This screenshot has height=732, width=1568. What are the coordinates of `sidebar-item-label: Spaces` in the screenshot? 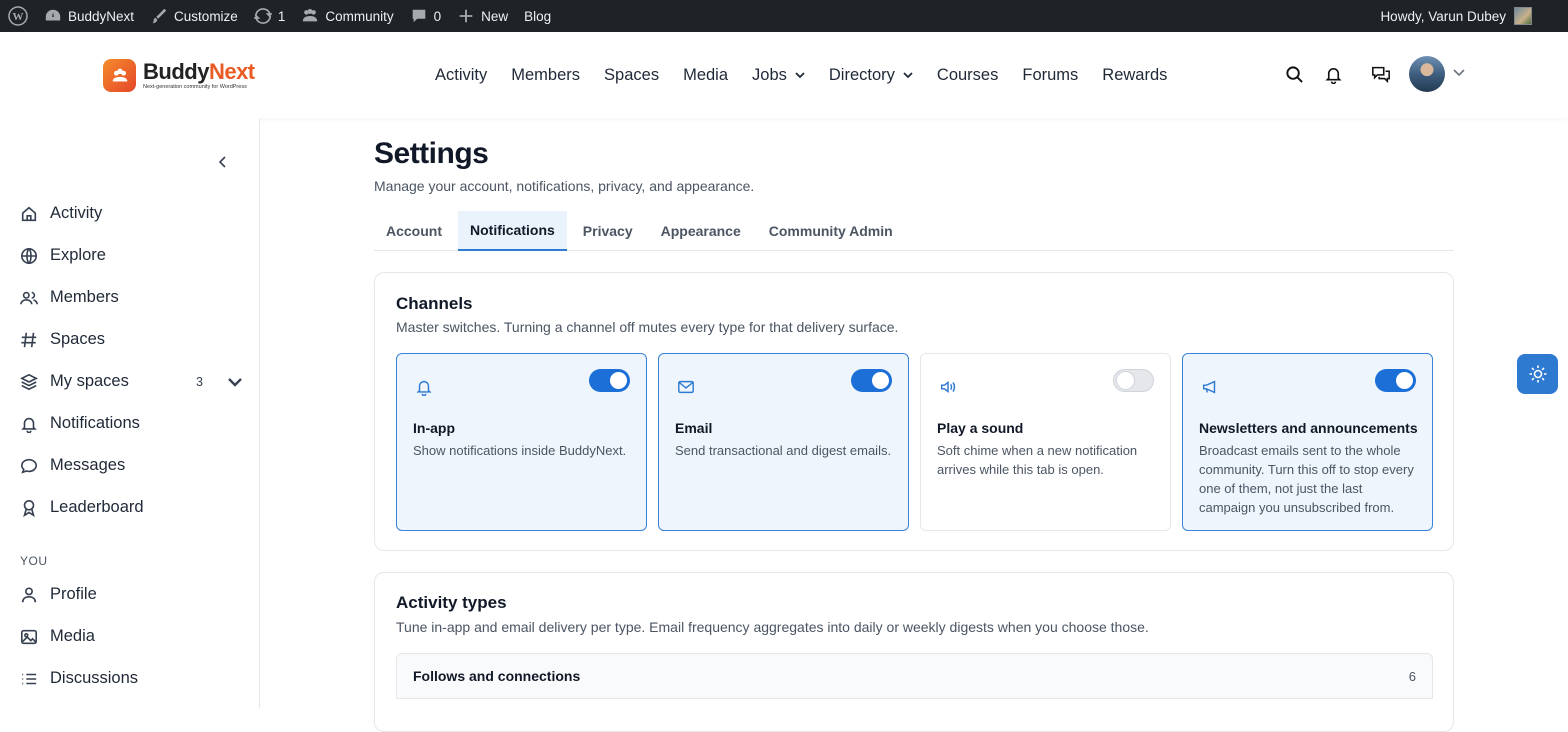 It's located at (78, 339).